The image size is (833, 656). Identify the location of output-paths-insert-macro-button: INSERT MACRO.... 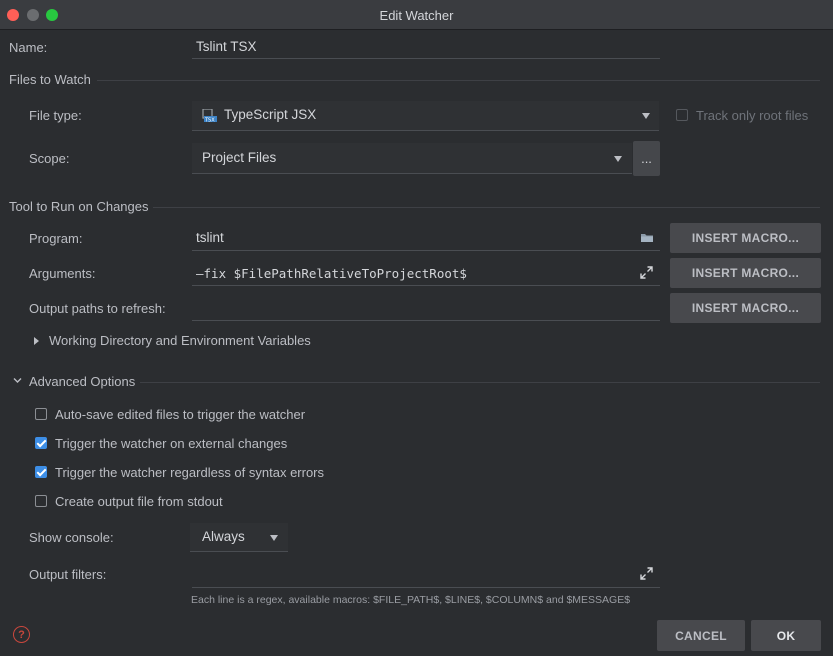
(745, 308).